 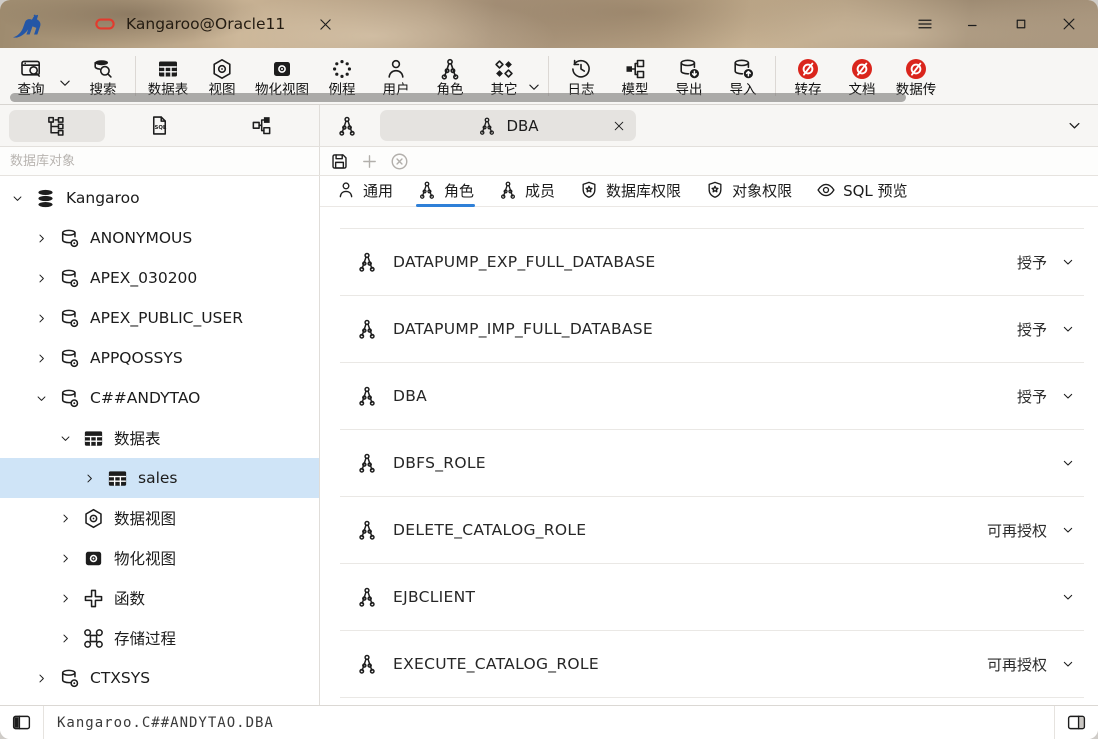 I want to click on disabled-red-icon, so click(x=862, y=69).